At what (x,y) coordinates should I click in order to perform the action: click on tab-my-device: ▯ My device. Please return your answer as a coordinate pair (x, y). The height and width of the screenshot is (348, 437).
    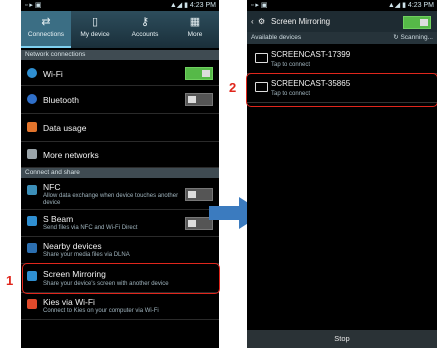
    Looking at the image, I should click on (95, 29).